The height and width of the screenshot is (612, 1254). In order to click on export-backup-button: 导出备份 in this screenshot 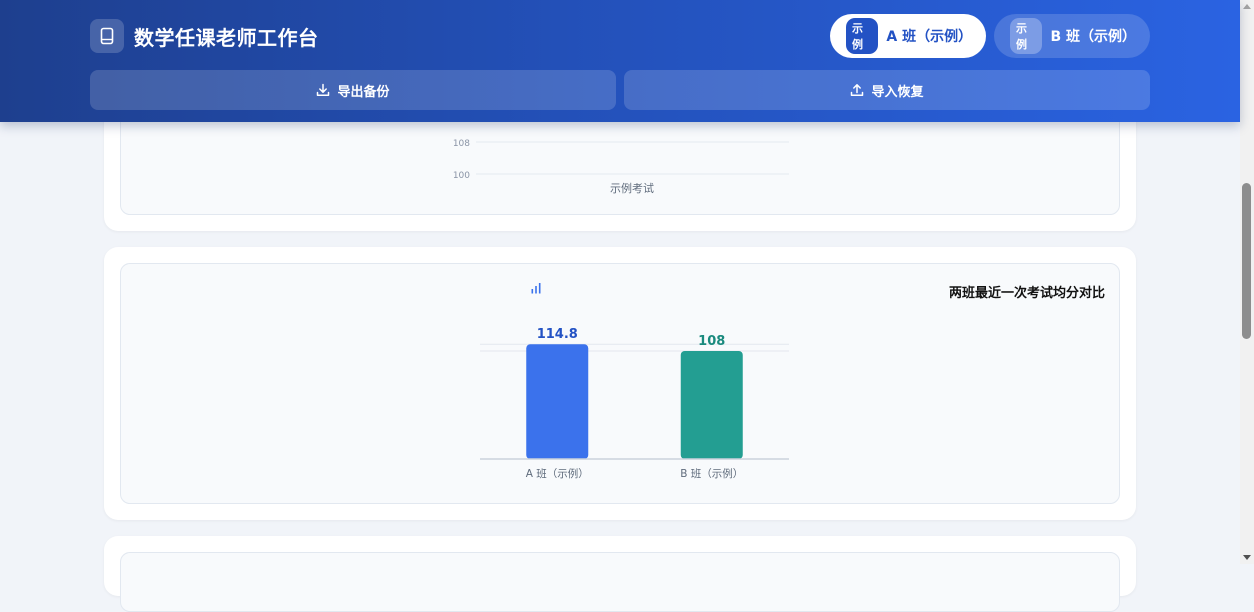, I will do `click(353, 90)`.